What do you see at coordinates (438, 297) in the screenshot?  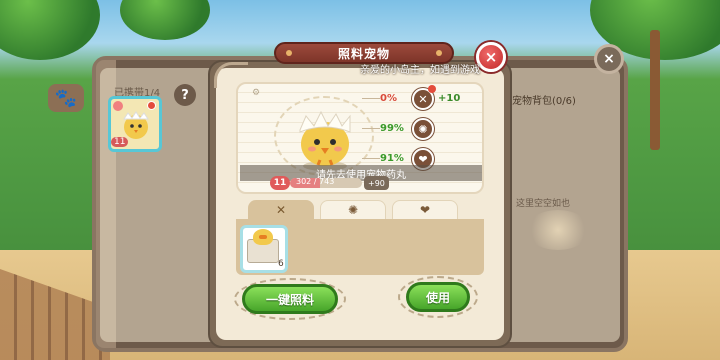 I see `use-button: 使用` at bounding box center [438, 297].